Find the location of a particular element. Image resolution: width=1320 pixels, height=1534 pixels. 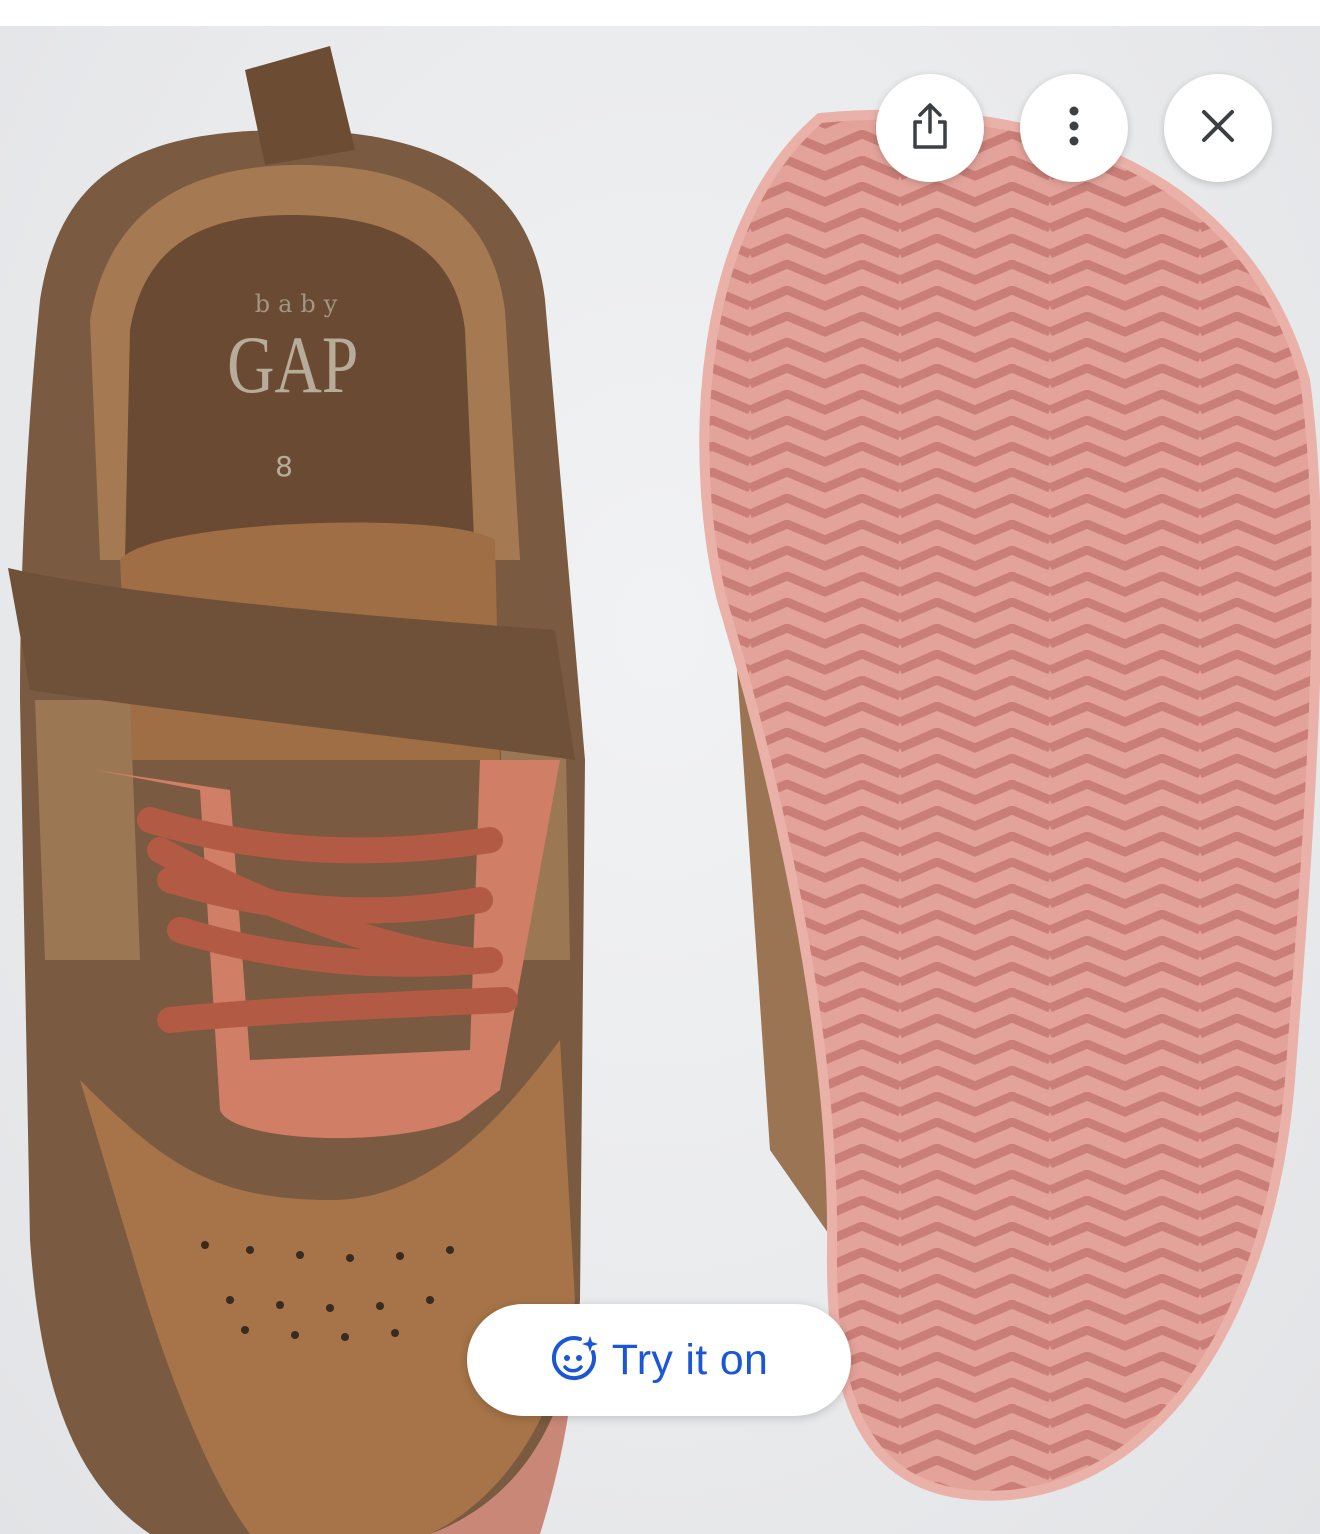

try-it-on-label: Try it on is located at coordinates (690, 1359).